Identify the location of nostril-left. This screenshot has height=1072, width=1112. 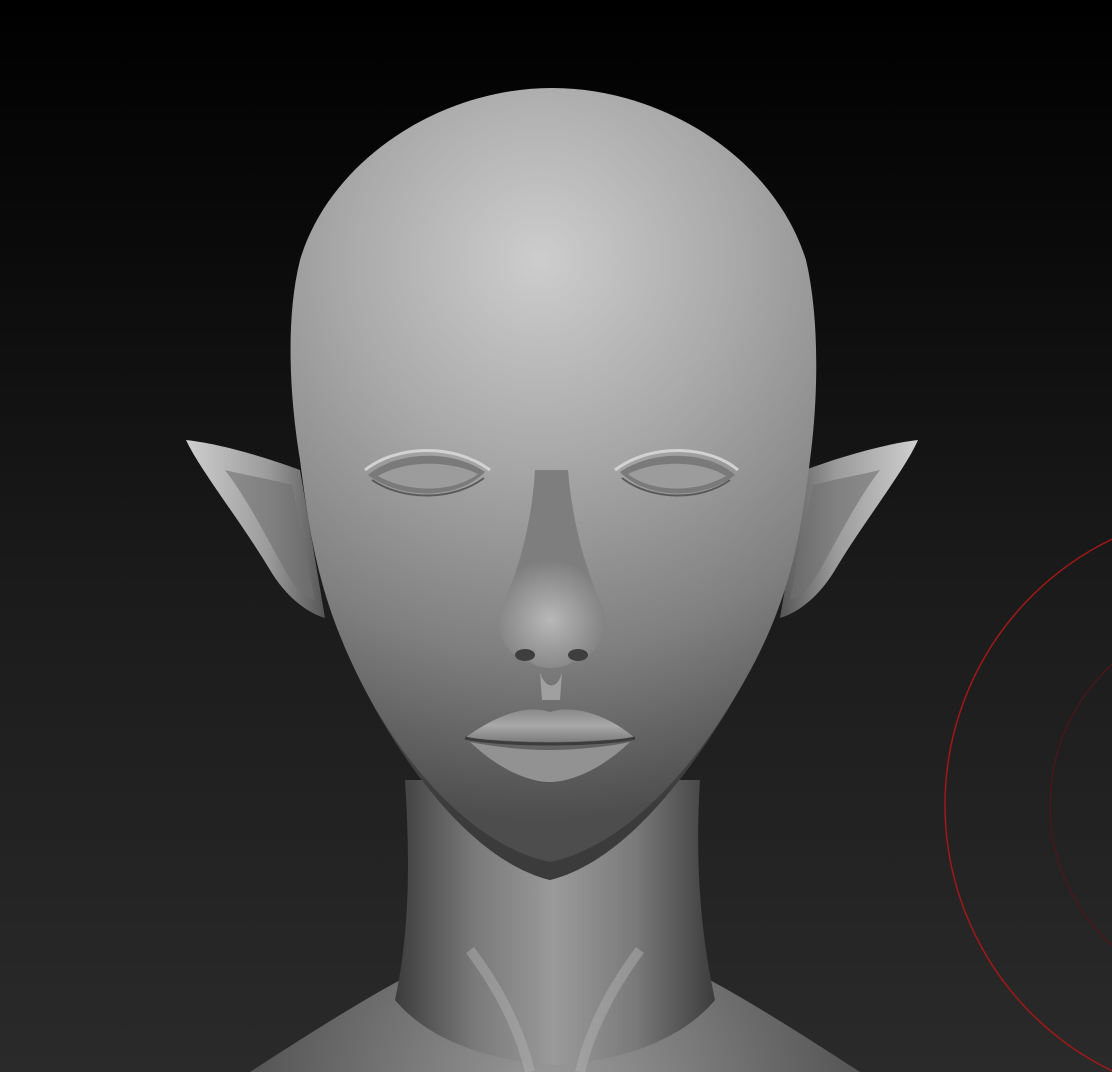
(525, 655).